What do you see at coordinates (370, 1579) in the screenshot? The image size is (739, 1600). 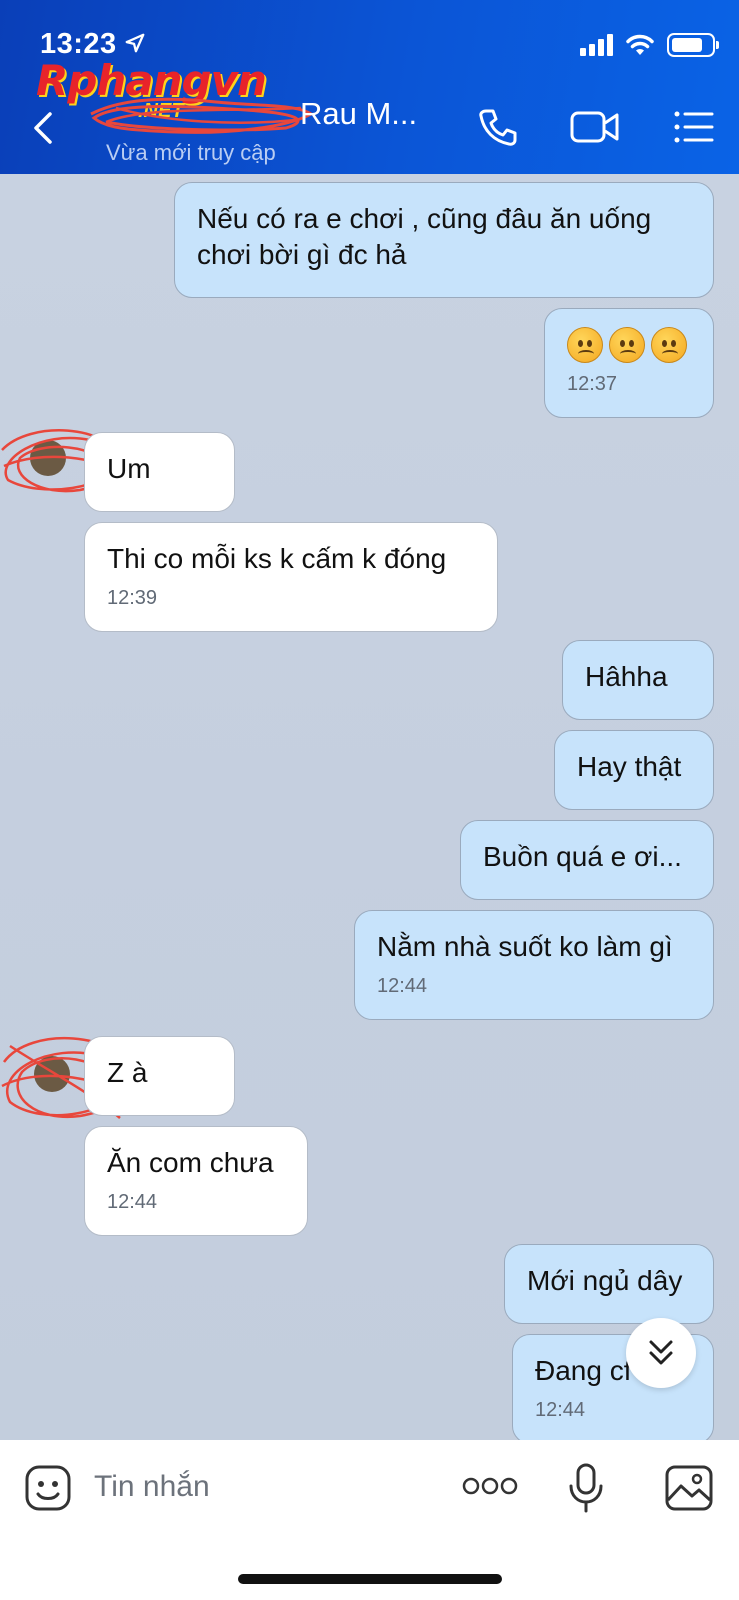 I see `home-indicator` at bounding box center [370, 1579].